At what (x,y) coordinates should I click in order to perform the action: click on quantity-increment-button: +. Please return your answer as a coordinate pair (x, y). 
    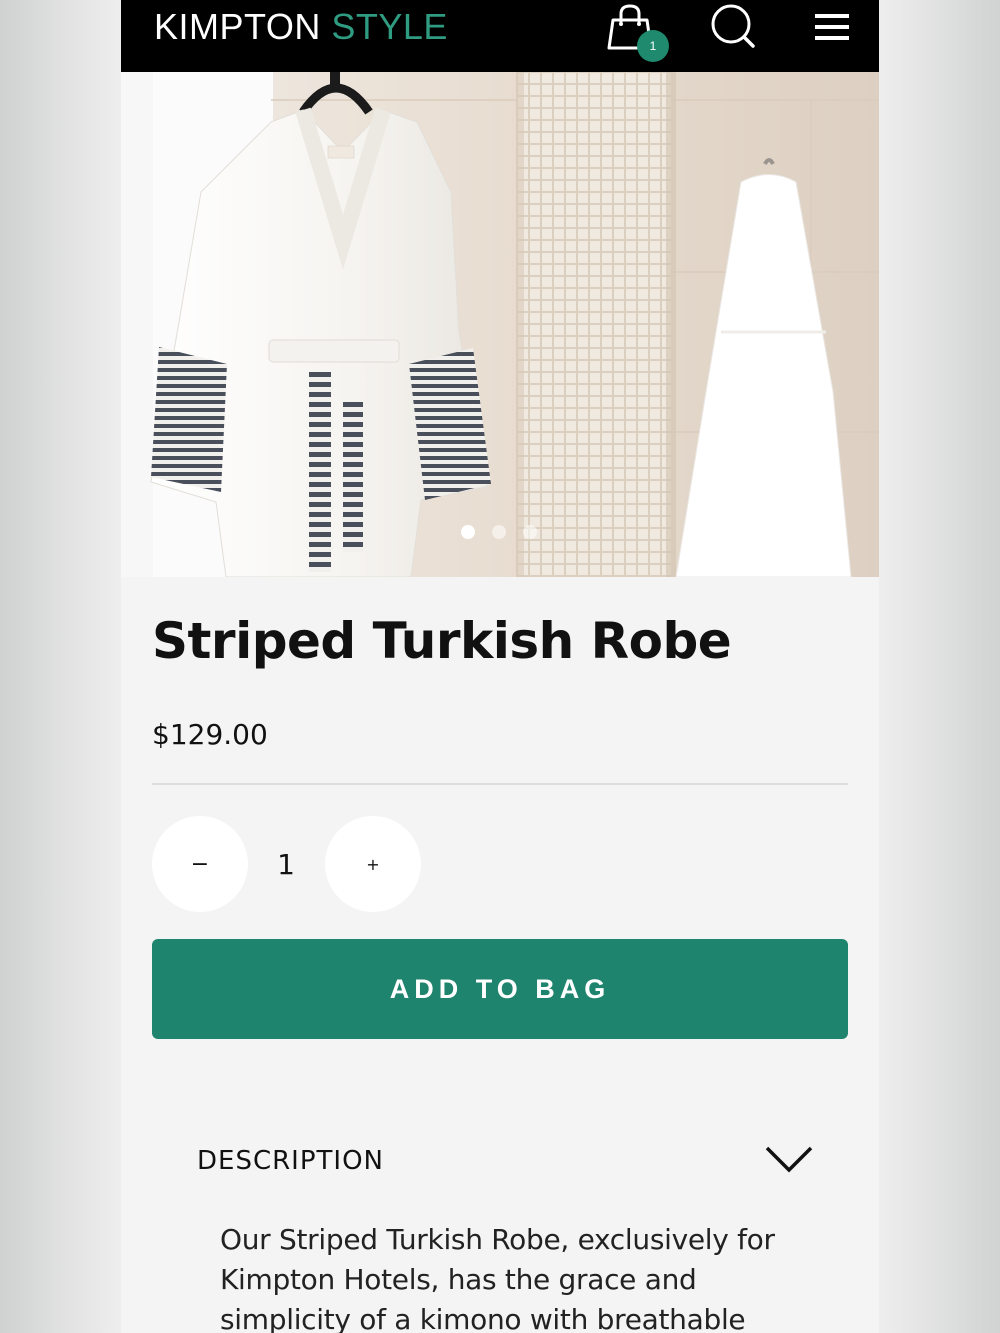
    Looking at the image, I should click on (373, 864).